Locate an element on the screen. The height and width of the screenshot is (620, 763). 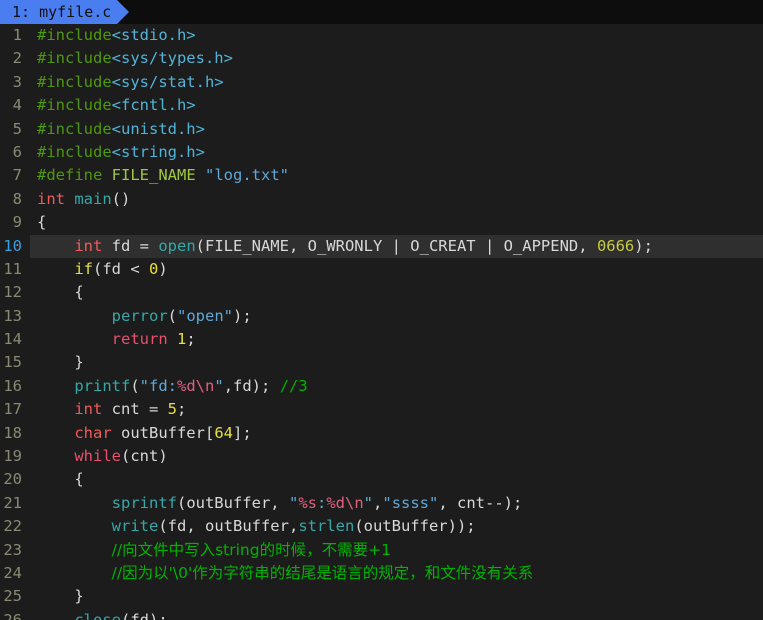
tab-label: 1: myfile.c is located at coordinates (62, 12).